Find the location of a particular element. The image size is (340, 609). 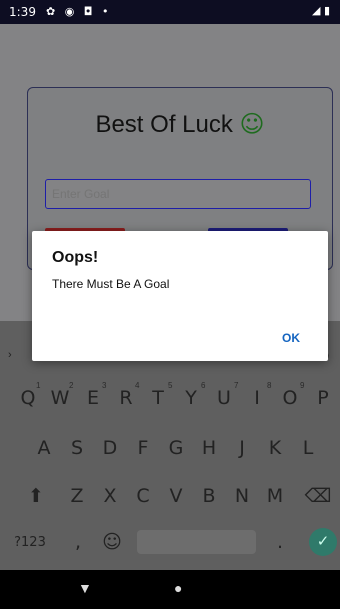

key-a: A is located at coordinates (44, 448).